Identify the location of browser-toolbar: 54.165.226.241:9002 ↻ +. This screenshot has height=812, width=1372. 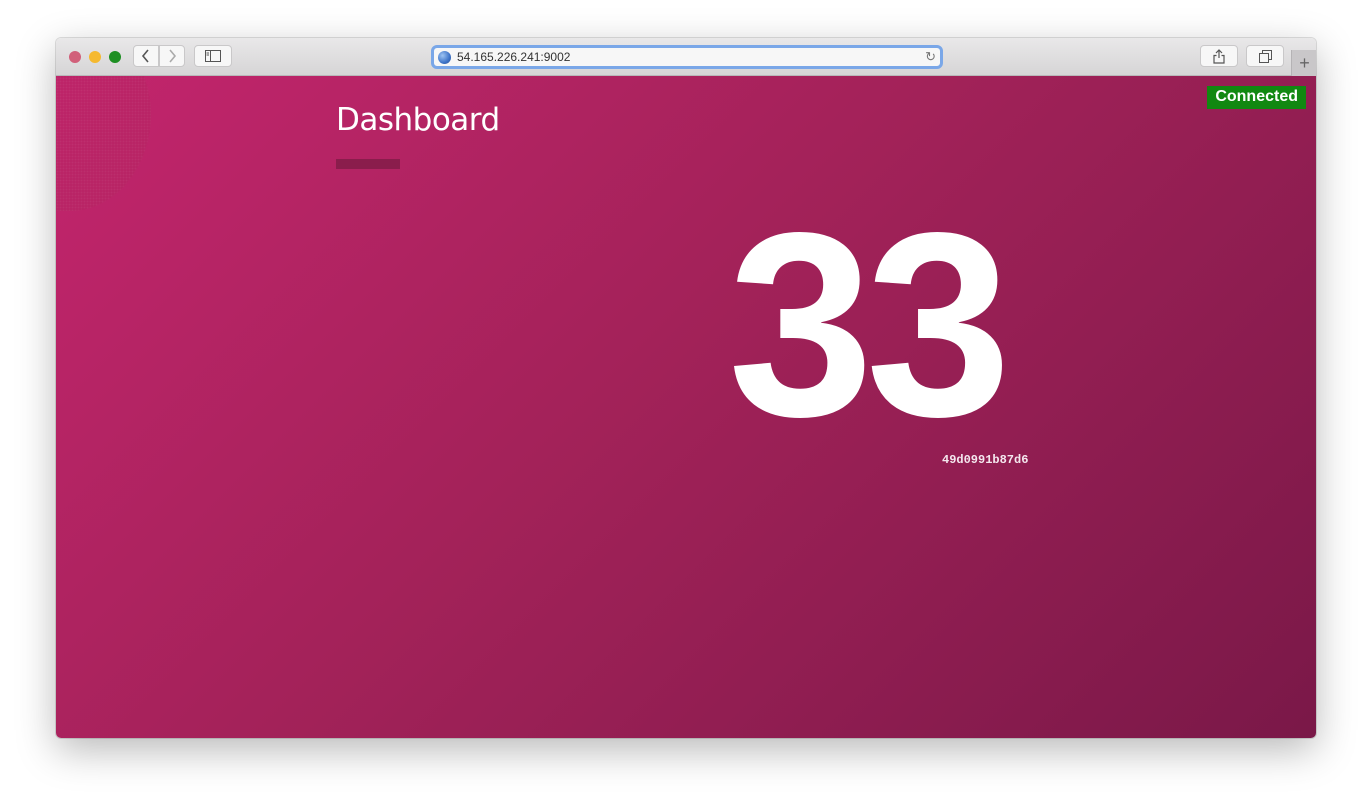
(686, 57).